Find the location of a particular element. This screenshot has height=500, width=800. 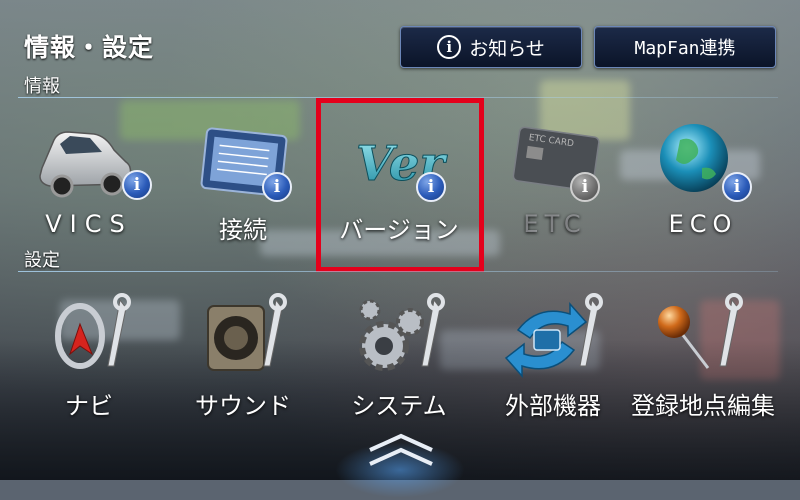

tile-system-settings: システム is located at coordinates (399, 365).